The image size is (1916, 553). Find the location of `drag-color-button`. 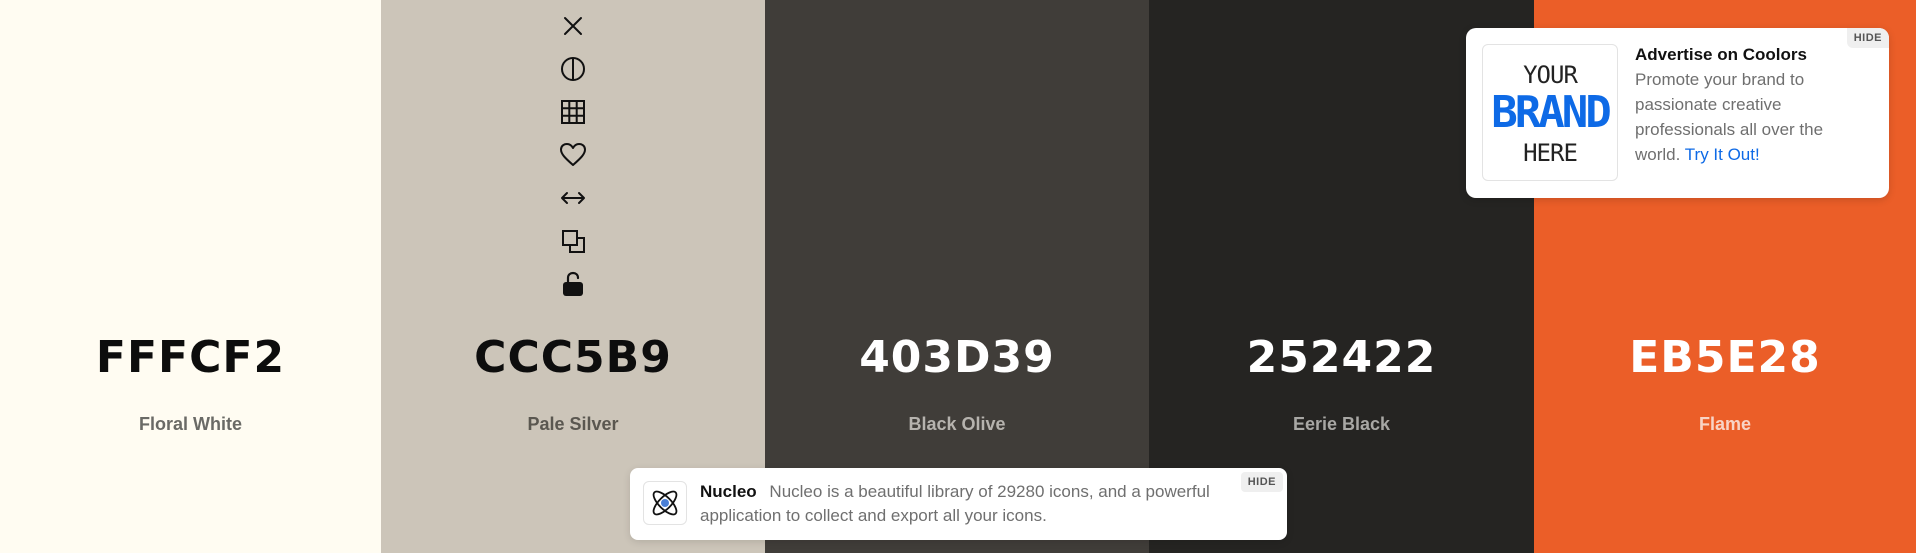

drag-color-button is located at coordinates (573, 198).